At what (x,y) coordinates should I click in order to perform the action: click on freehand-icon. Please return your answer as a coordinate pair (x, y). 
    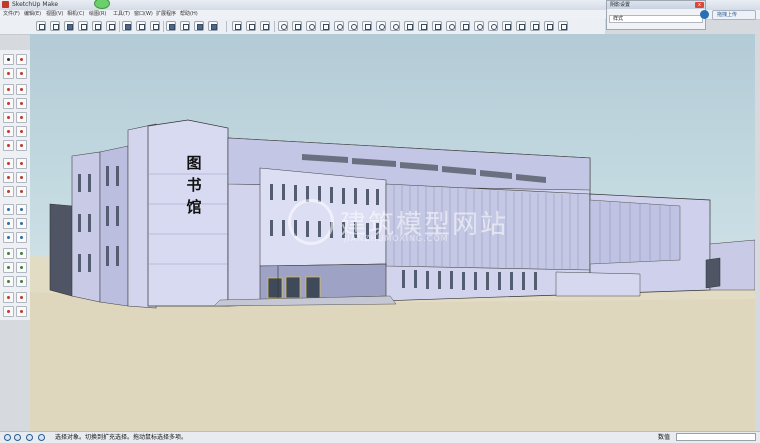
    Looking at the image, I should click on (21, 89).